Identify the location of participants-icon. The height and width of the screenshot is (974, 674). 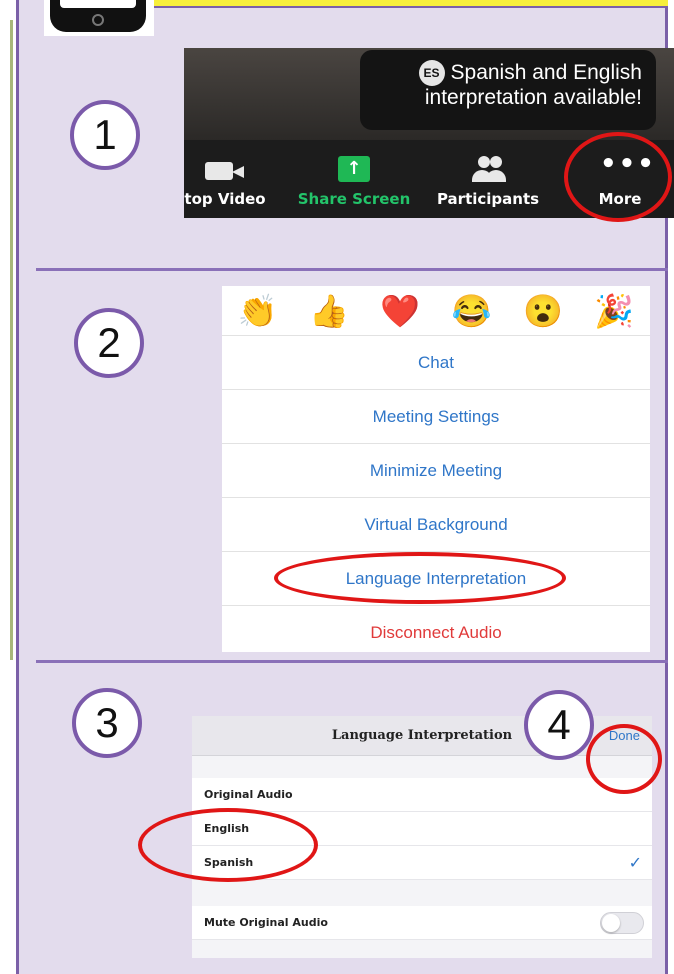
(488, 170).